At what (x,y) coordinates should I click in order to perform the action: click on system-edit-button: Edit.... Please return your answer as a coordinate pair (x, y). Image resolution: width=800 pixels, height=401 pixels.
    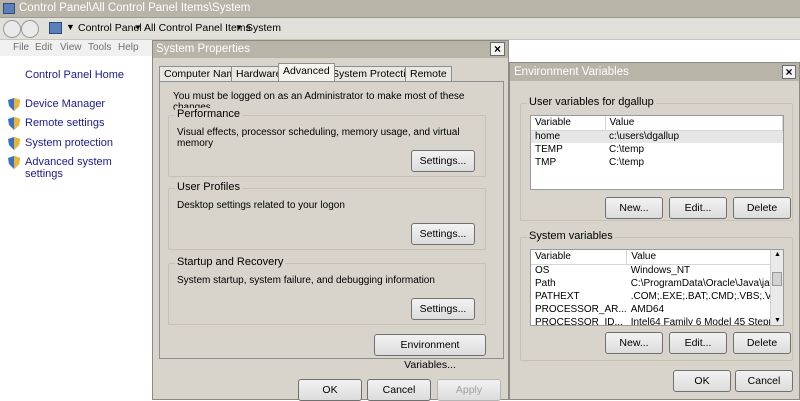
    Looking at the image, I should click on (698, 343).